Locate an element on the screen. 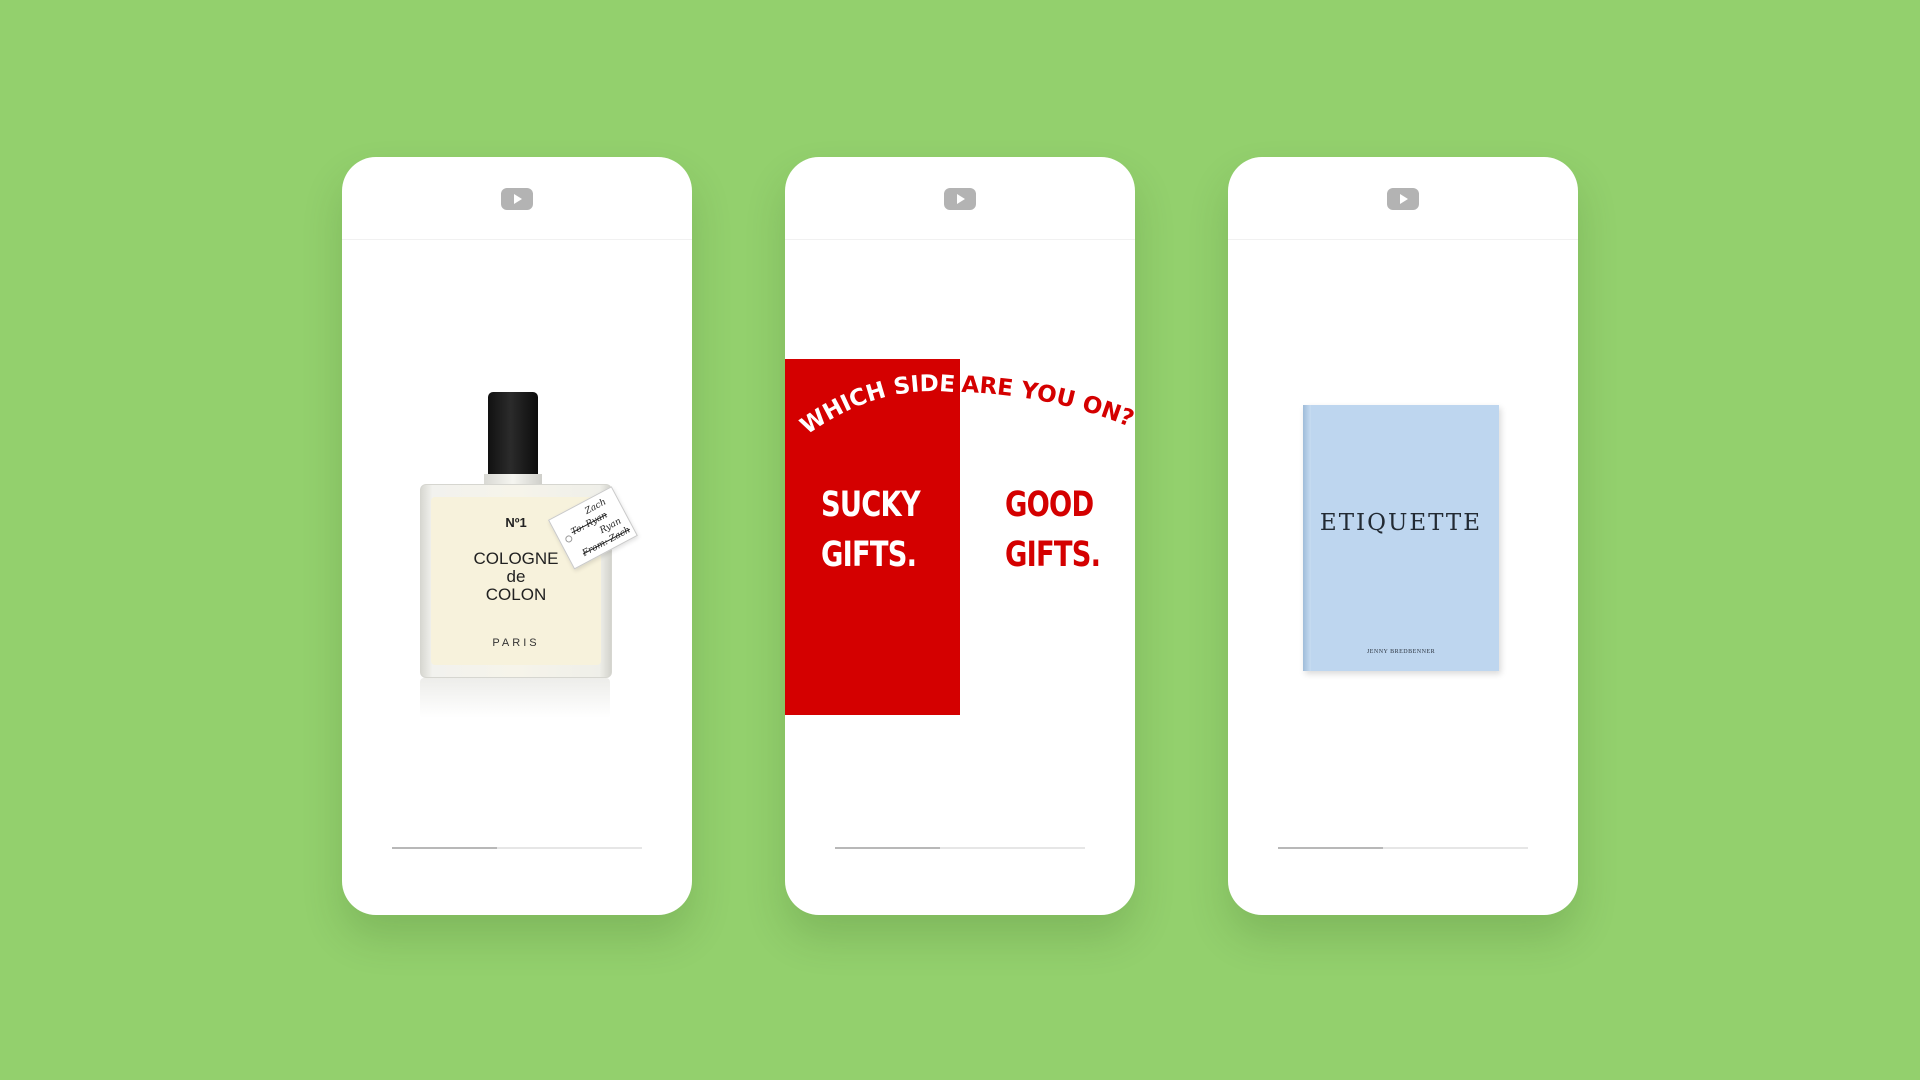  phone-card-etiquette: ETIQUETTE JENNY BREDBENNER is located at coordinates (1403, 536).